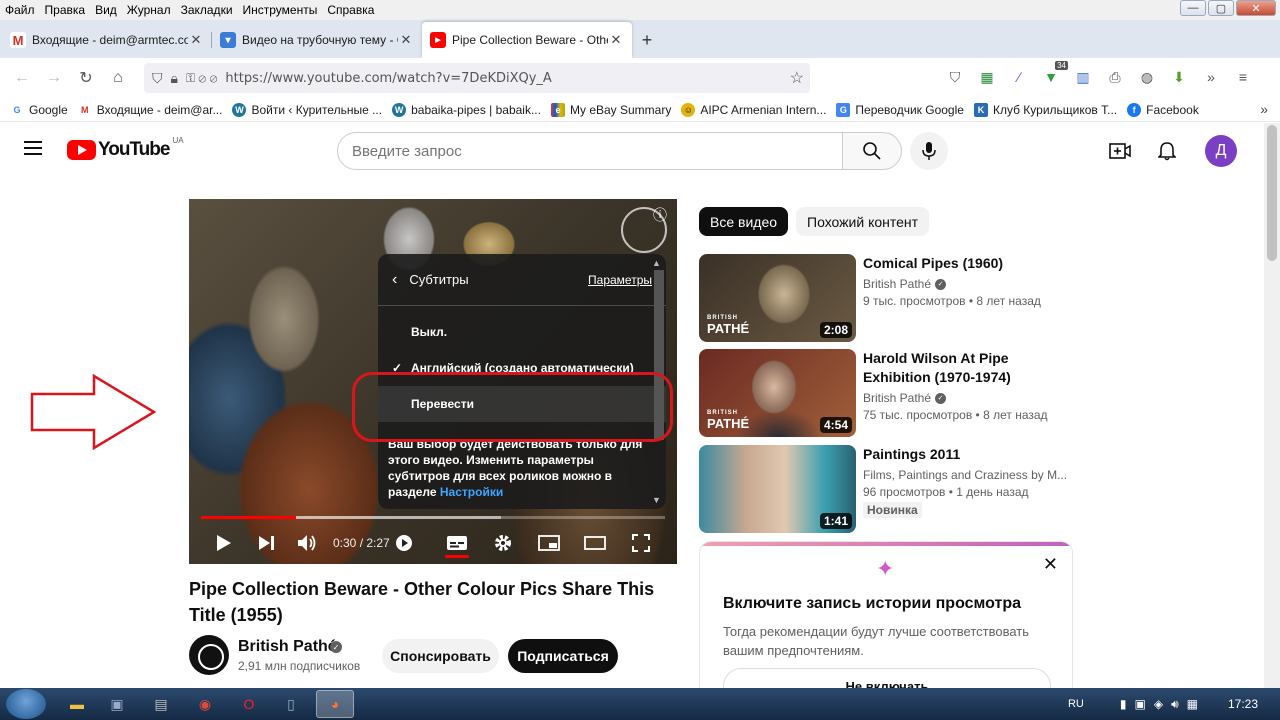 The width and height of the screenshot is (1280, 720). Describe the element at coordinates (117, 704) in the screenshot. I see `taskbar-app-2: ▣` at that location.